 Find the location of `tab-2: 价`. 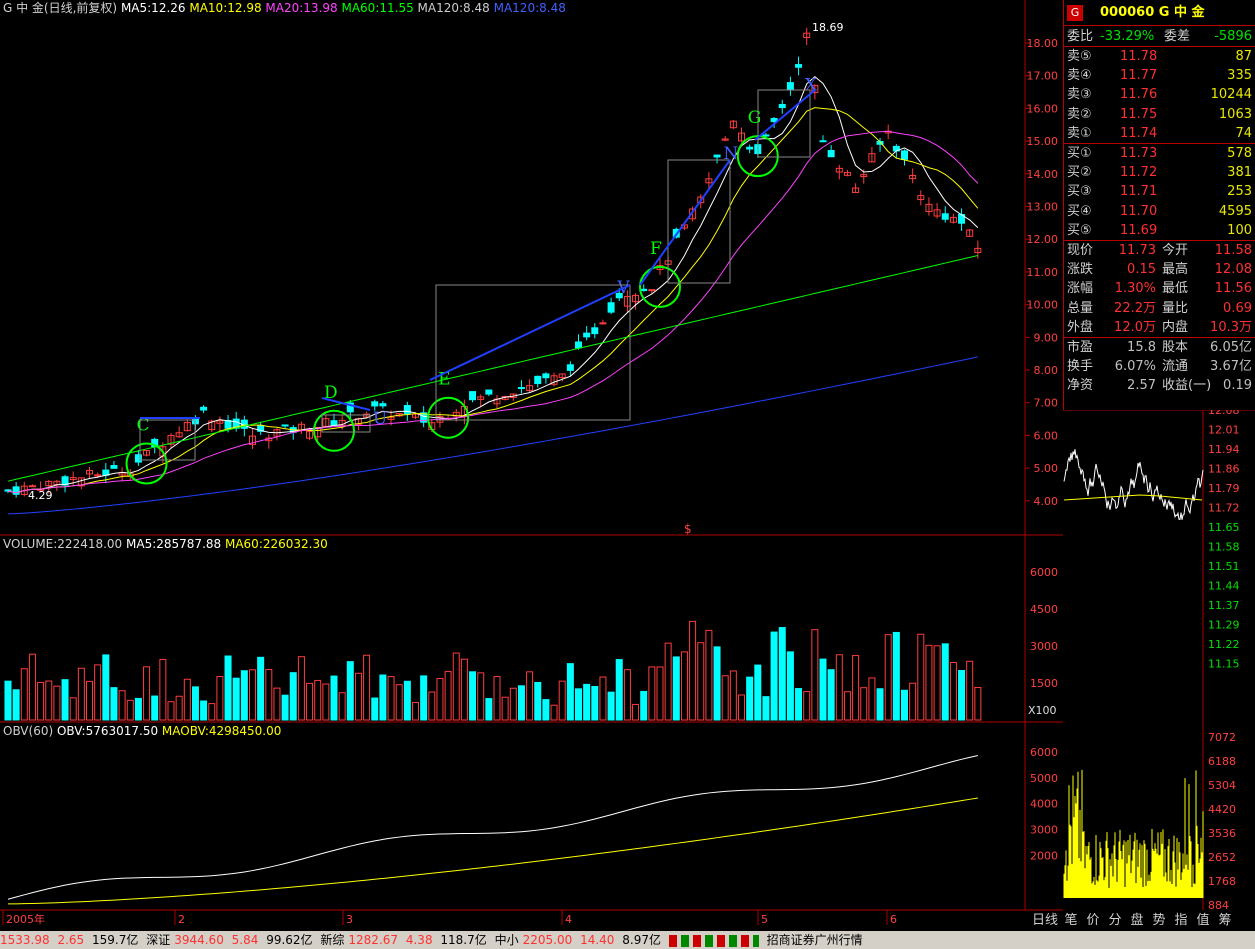

tab-2: 价 is located at coordinates (1093, 921).